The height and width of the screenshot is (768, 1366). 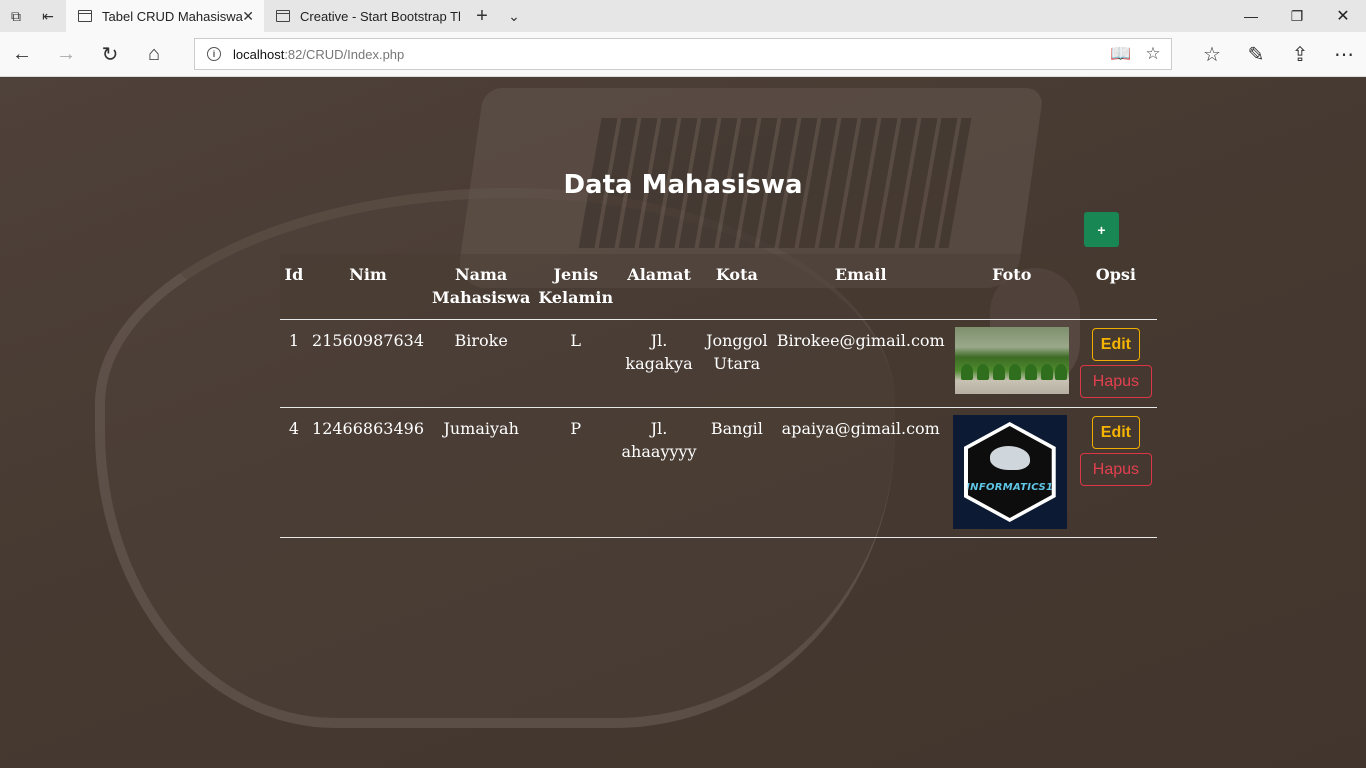 What do you see at coordinates (1256, 54) in the screenshot?
I see `pen-notes-icon: ✎` at bounding box center [1256, 54].